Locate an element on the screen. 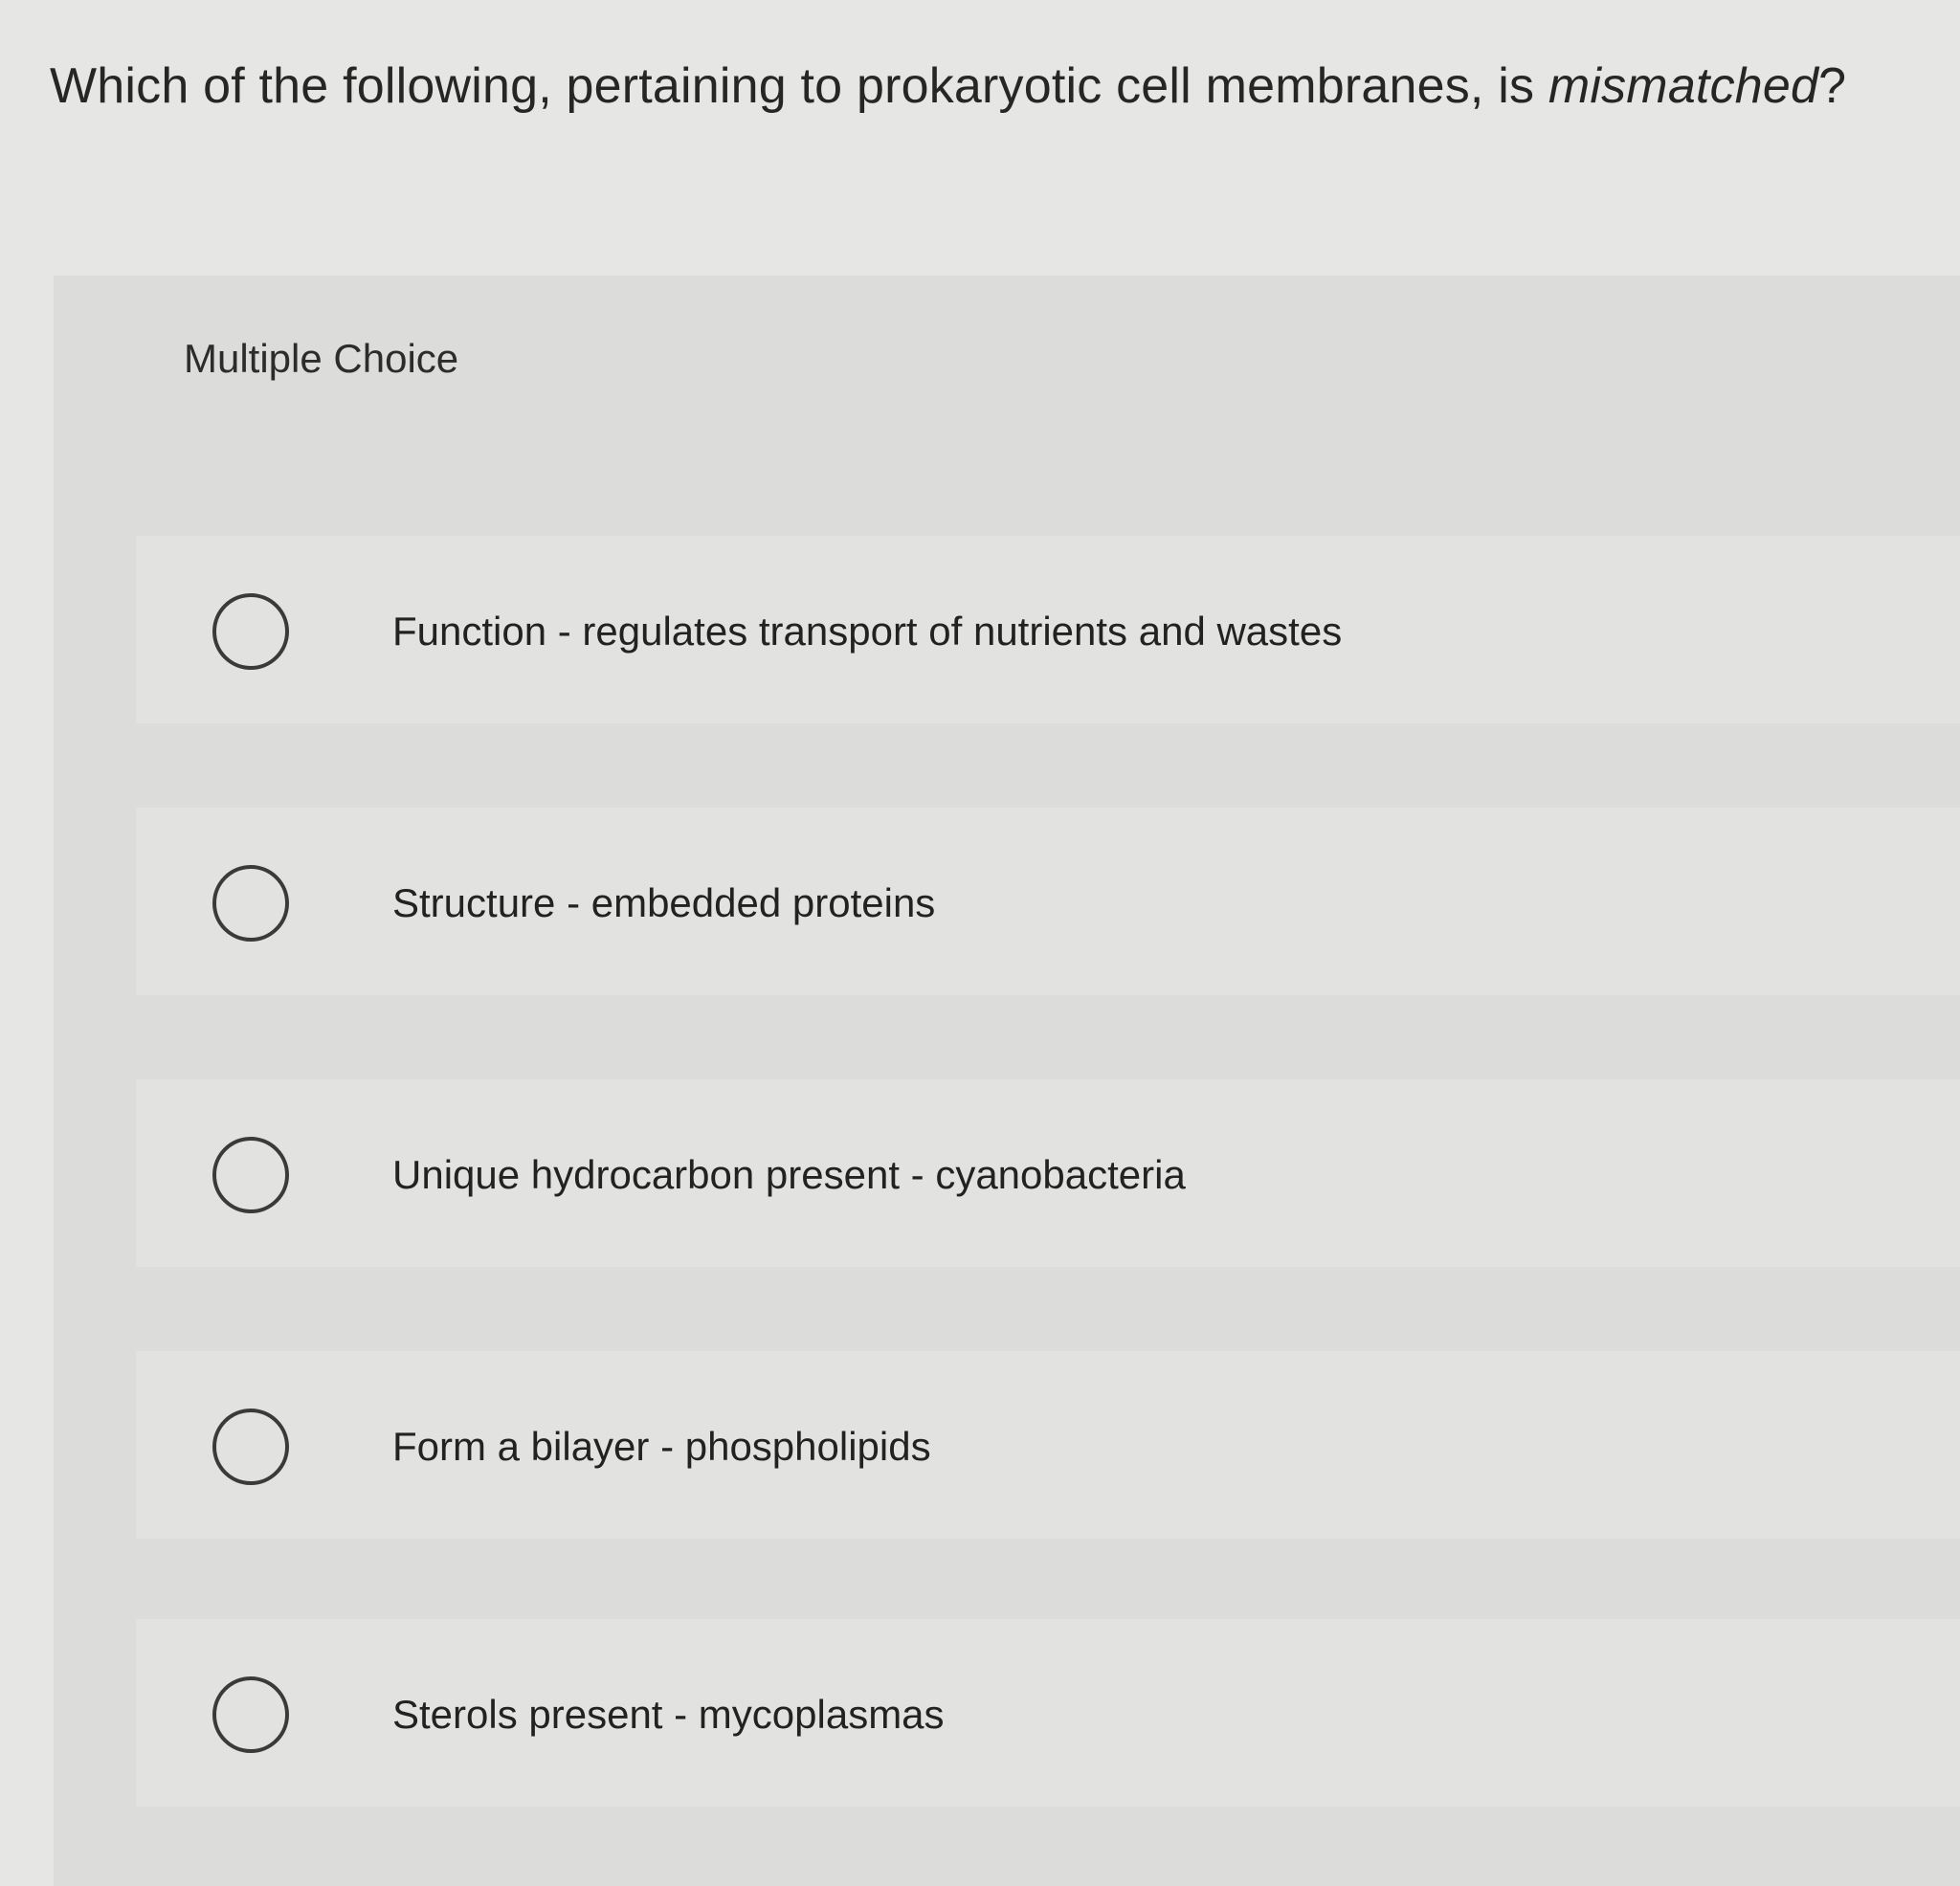 This screenshot has width=1960, height=1886. answer-option-label: Structure - embedded proteins is located at coordinates (664, 902).